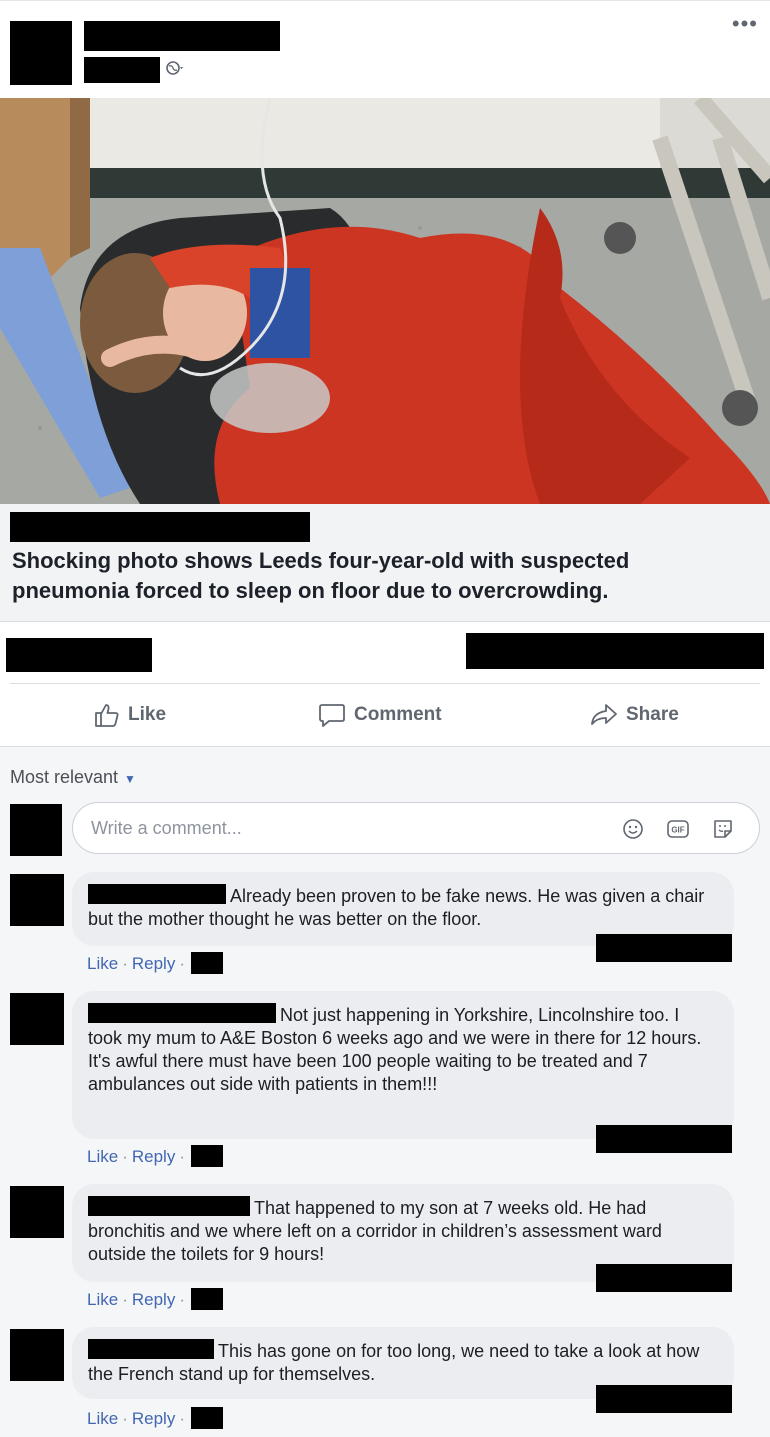 The width and height of the screenshot is (770, 1437). Describe the element at coordinates (332, 715) in the screenshot. I see `speech-bubble-icon` at that location.